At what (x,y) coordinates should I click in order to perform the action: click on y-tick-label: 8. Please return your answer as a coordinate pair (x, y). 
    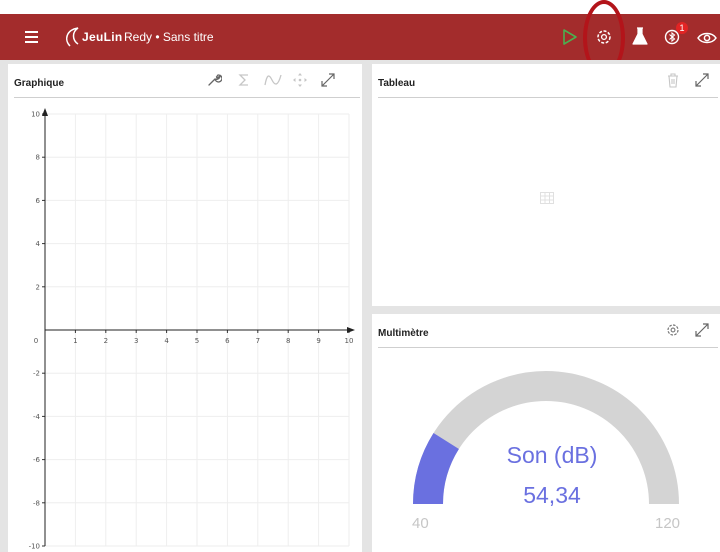
    Looking at the image, I should click on (38, 158).